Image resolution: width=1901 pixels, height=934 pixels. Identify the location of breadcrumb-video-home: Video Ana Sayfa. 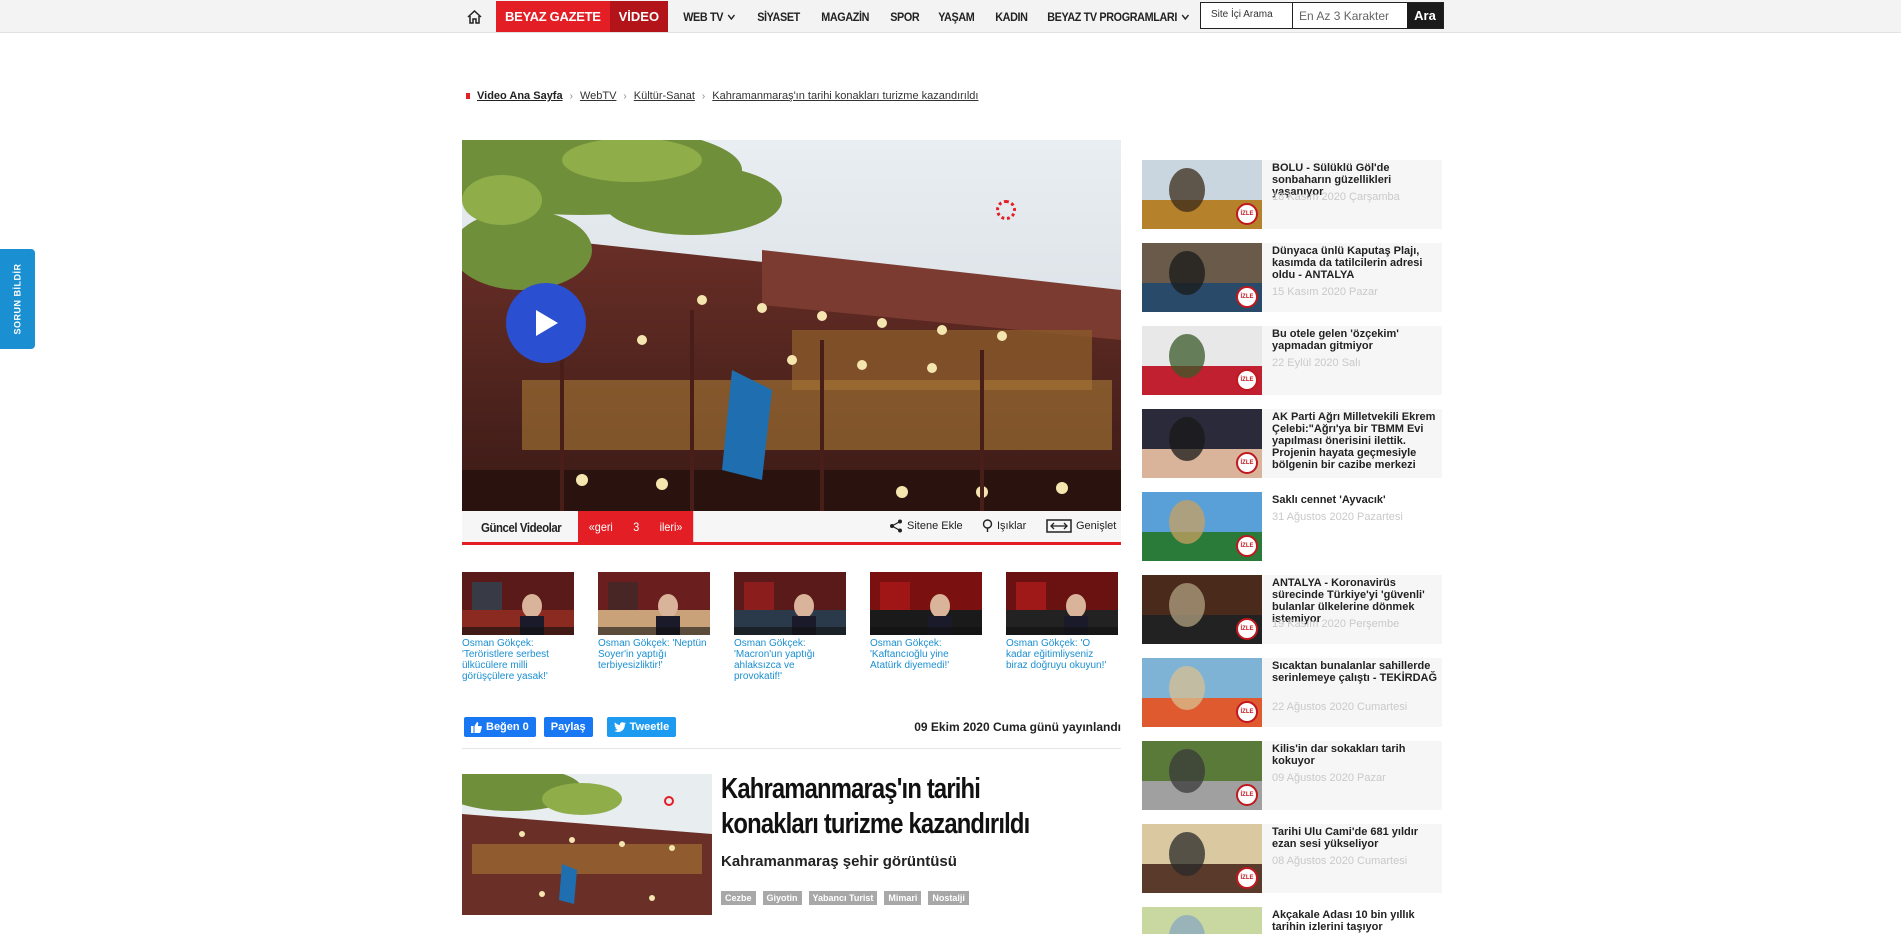
(520, 96).